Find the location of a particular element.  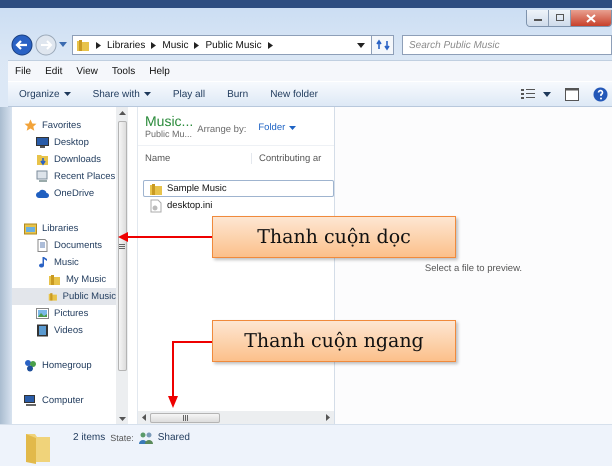

breadcrumb-item: Public Music is located at coordinates (233, 45).